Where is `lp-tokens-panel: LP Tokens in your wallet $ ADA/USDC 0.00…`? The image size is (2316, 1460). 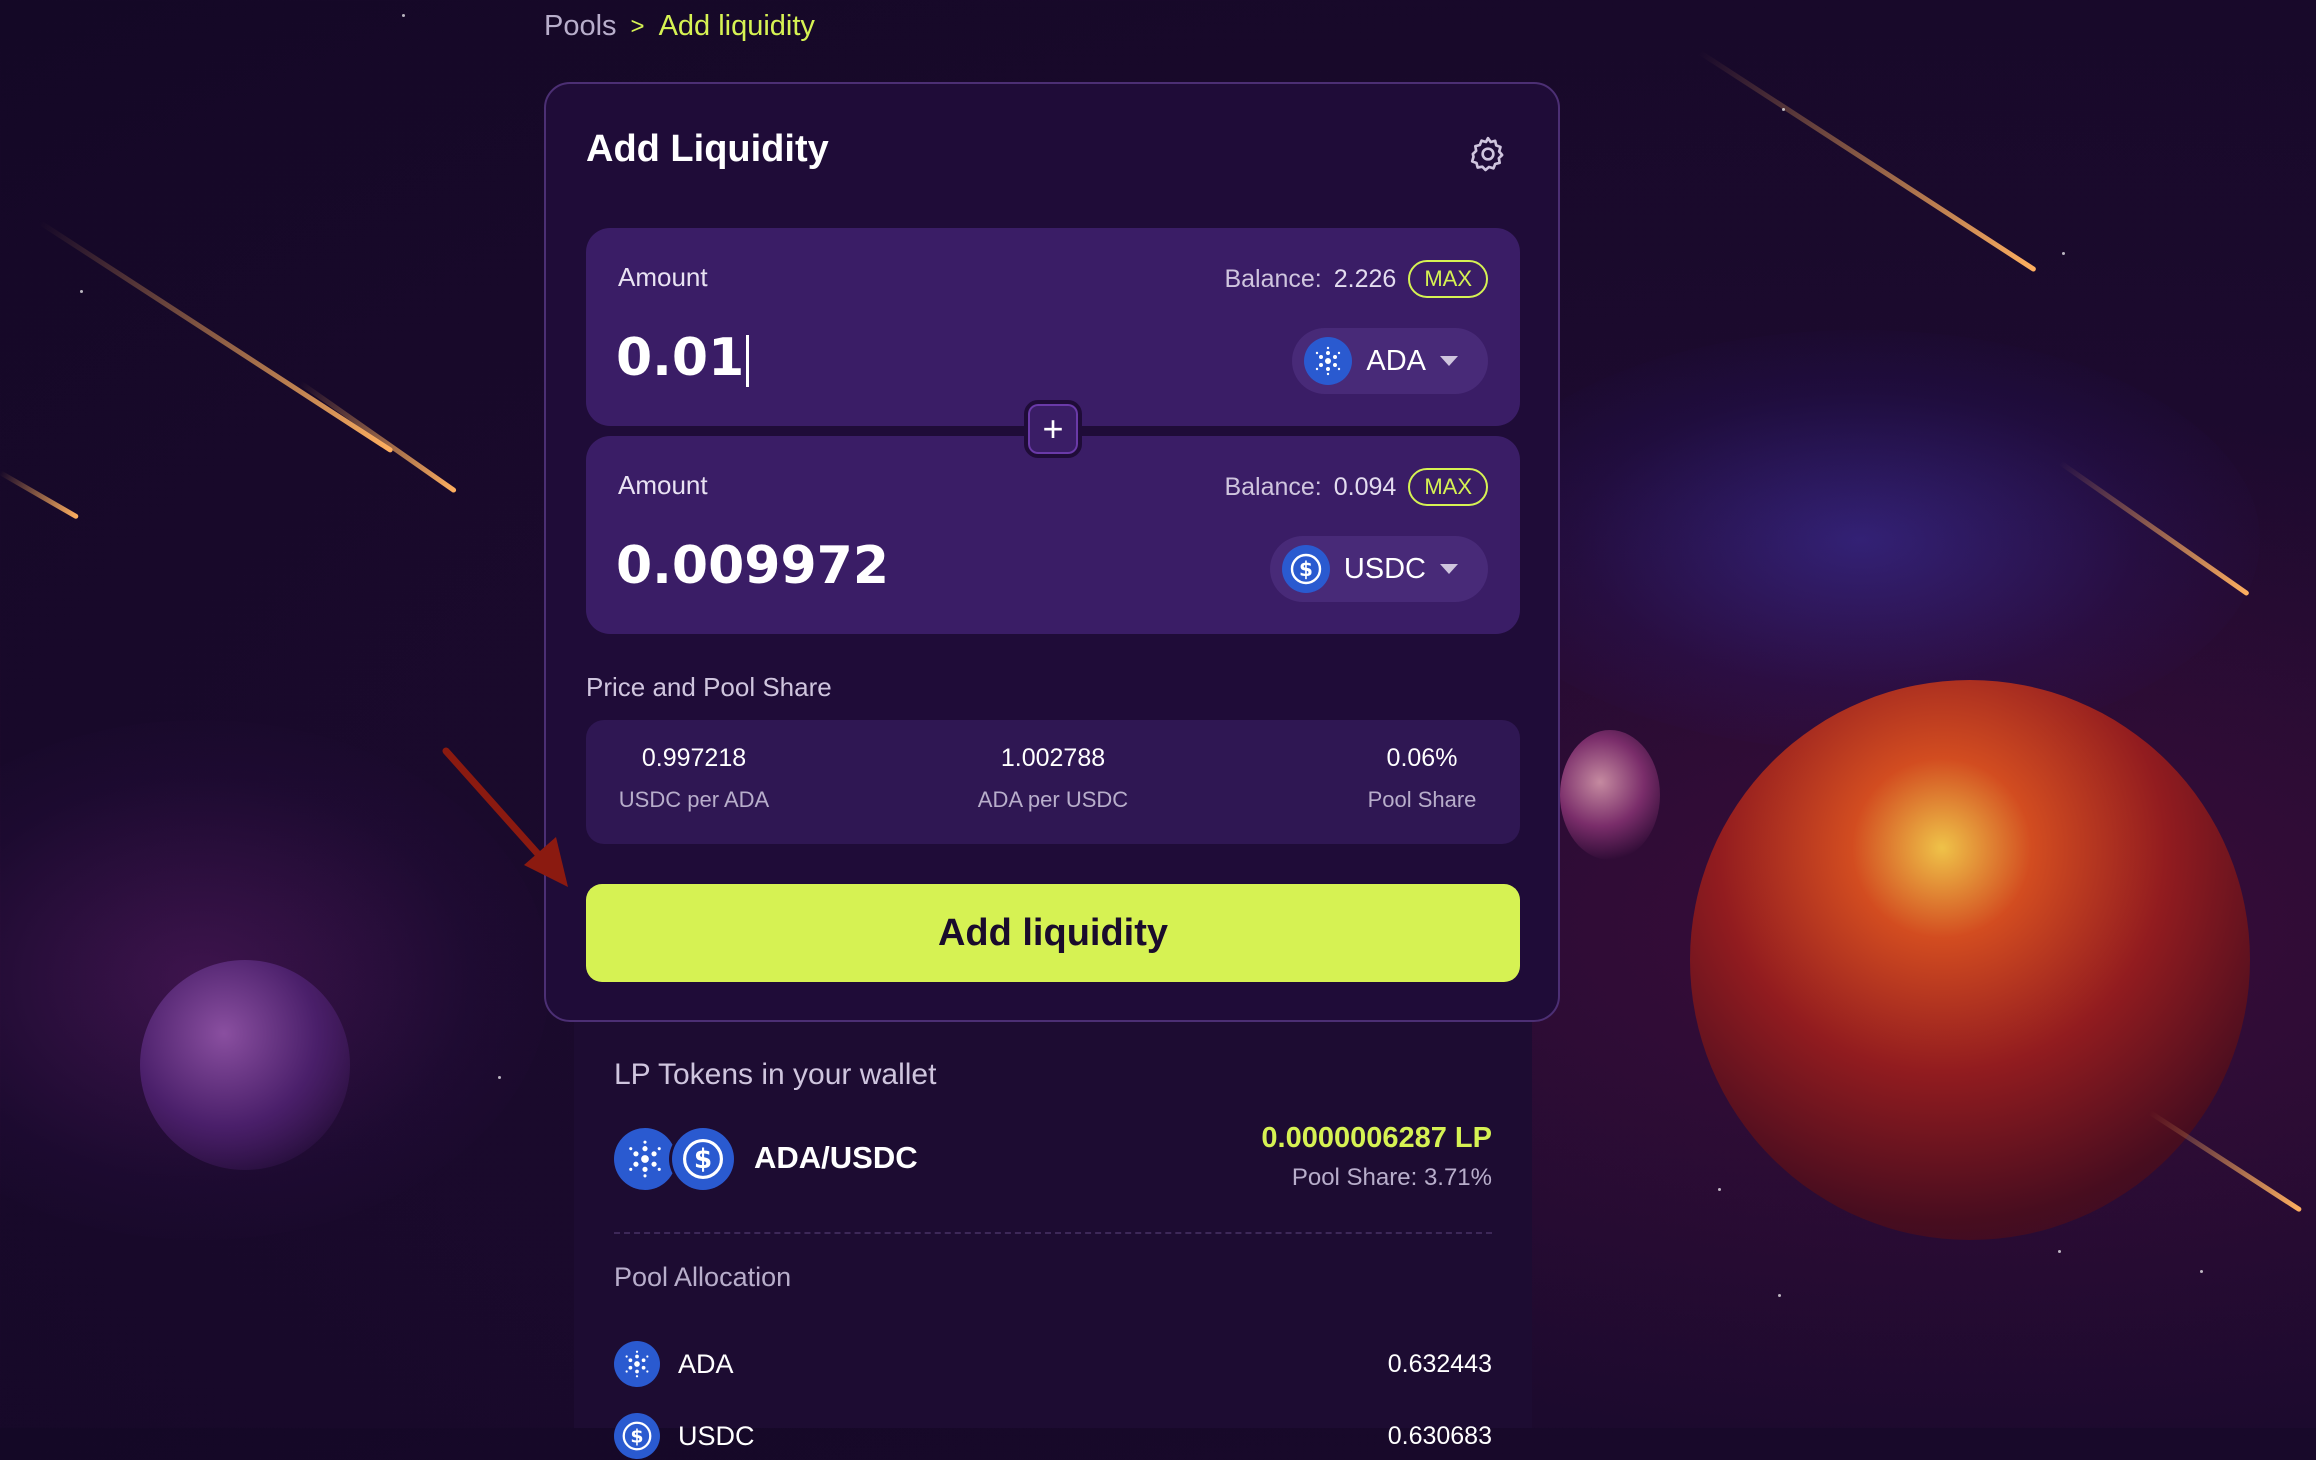 lp-tokens-panel: LP Tokens in your wallet $ ADA/USDC 0.00… is located at coordinates (1053, 1240).